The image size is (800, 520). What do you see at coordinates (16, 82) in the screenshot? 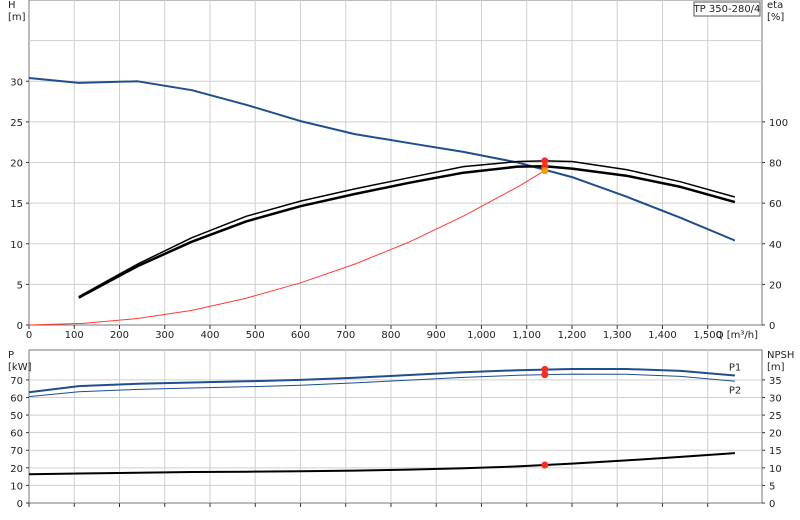
I see `panel1-y-tick-label: 30` at bounding box center [16, 82].